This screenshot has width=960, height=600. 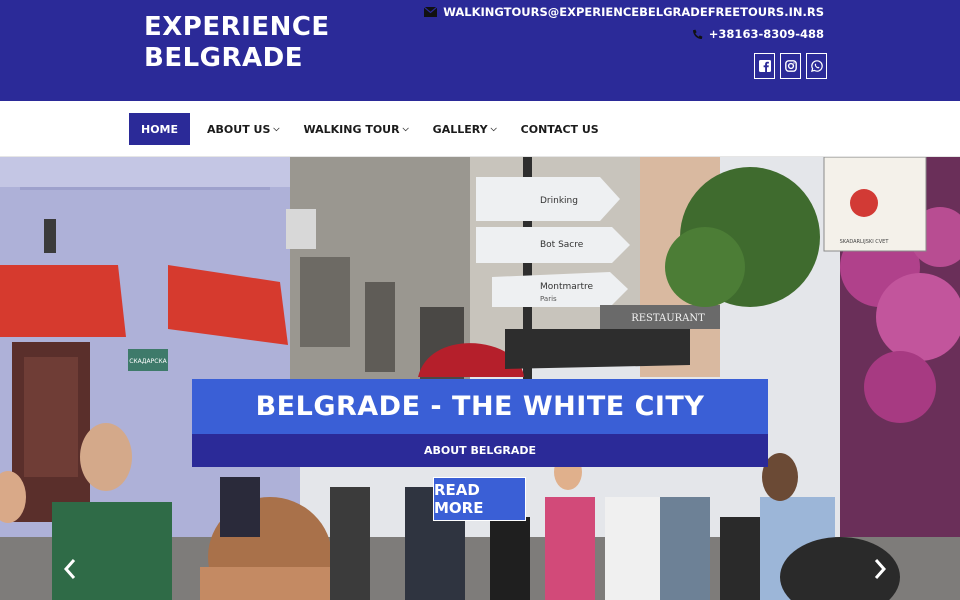 What do you see at coordinates (668, 318) in the screenshot?
I see `restaurant-sign-text: RESTAURANT` at bounding box center [668, 318].